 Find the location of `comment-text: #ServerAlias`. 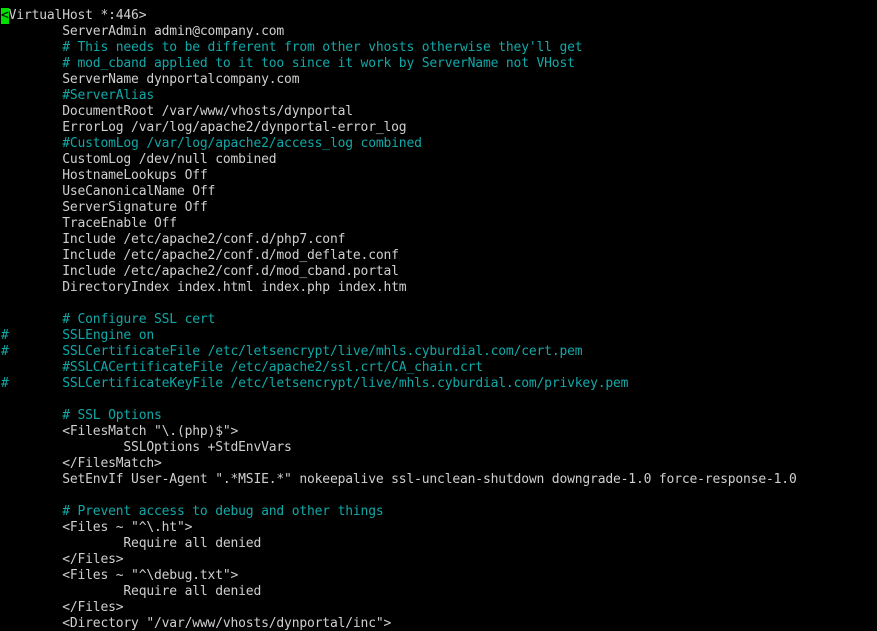

comment-text: #ServerAlias is located at coordinates (108, 95).